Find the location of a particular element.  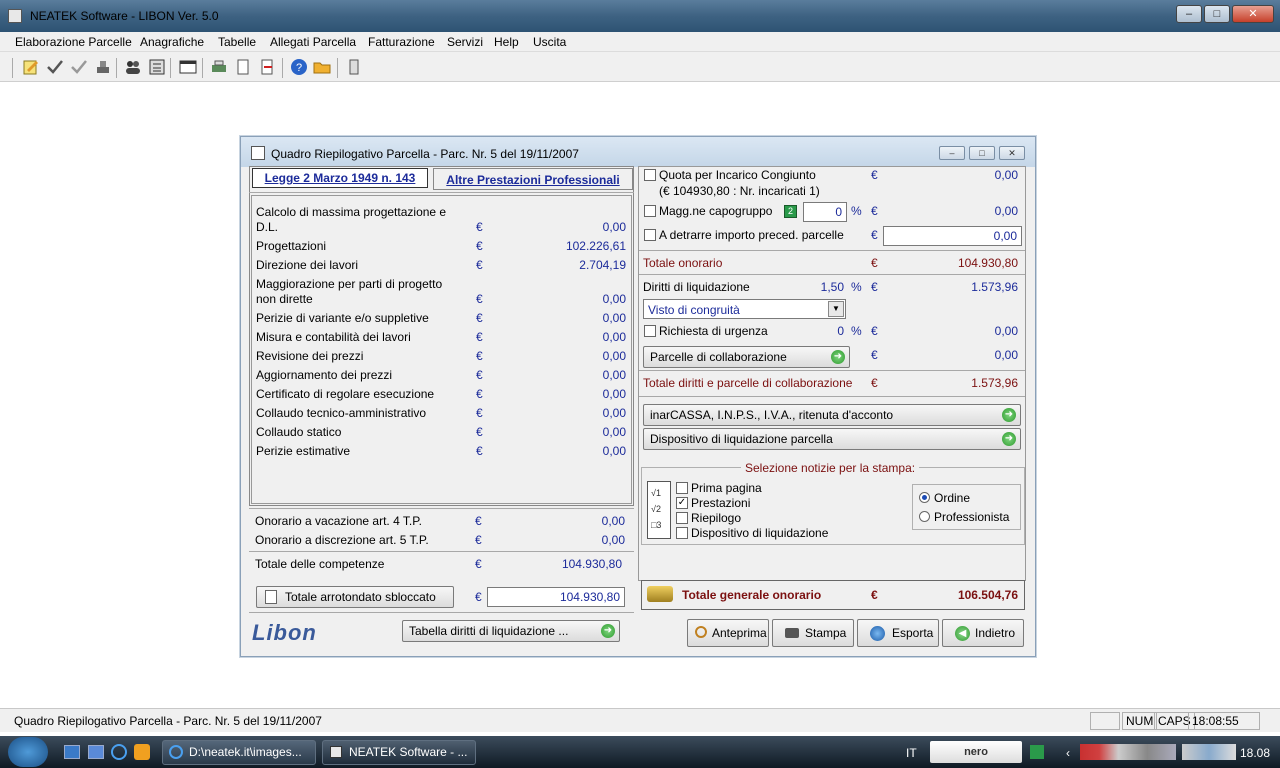

anteprima-button: Anteprima is located at coordinates (728, 633).